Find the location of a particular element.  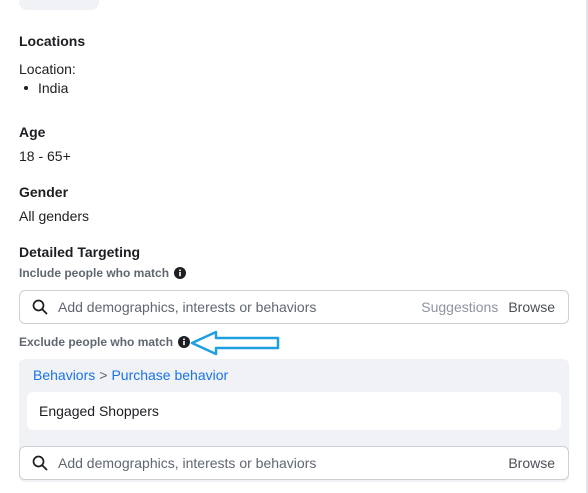

breadcrumb-behaviors: Behaviors is located at coordinates (64, 375).